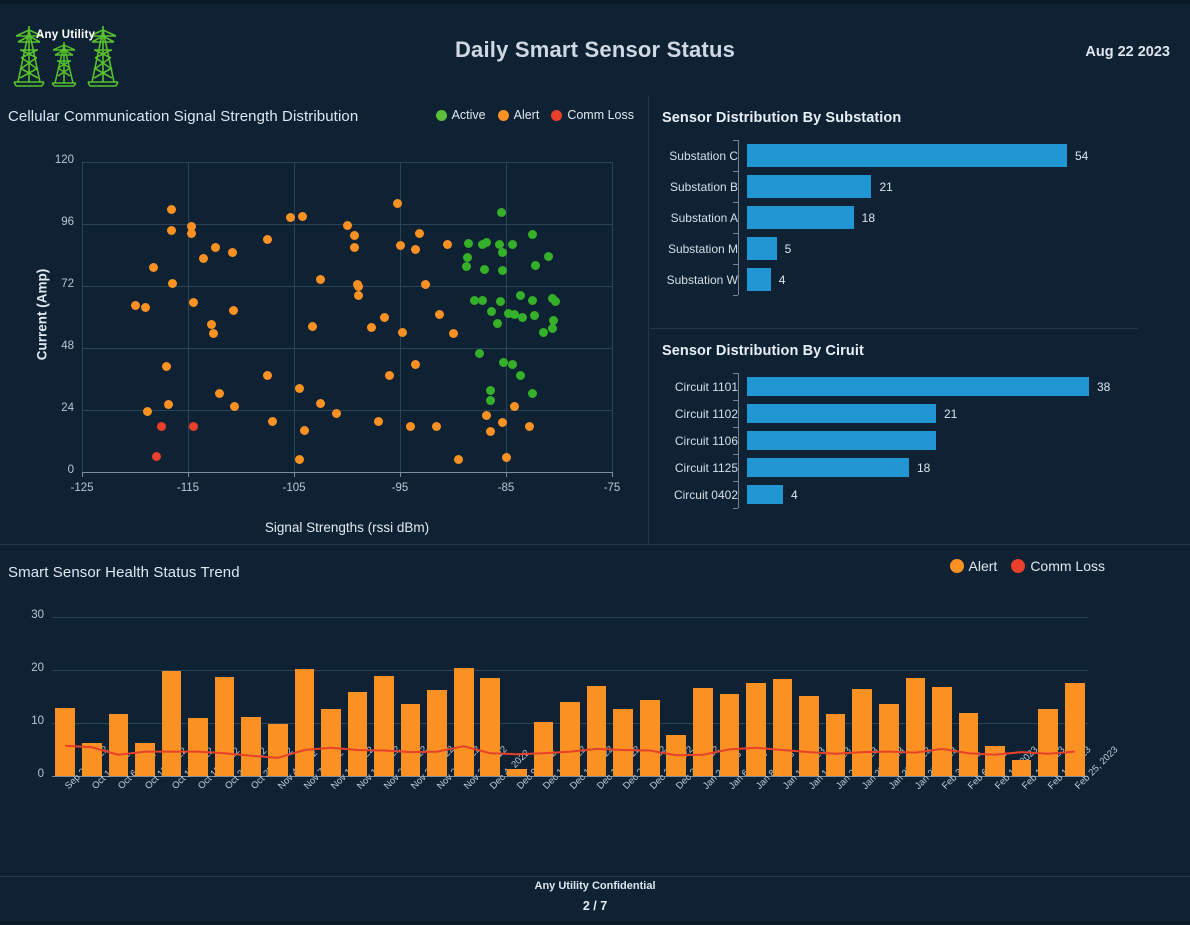  I want to click on bar-category-label: Substation M, so click(702, 248).